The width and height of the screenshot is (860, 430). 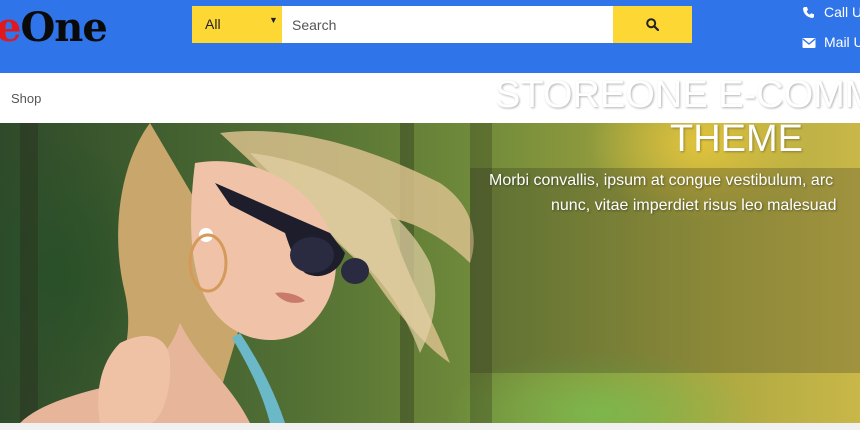 I want to click on chevron-down-icon: ▼, so click(x=273, y=20).